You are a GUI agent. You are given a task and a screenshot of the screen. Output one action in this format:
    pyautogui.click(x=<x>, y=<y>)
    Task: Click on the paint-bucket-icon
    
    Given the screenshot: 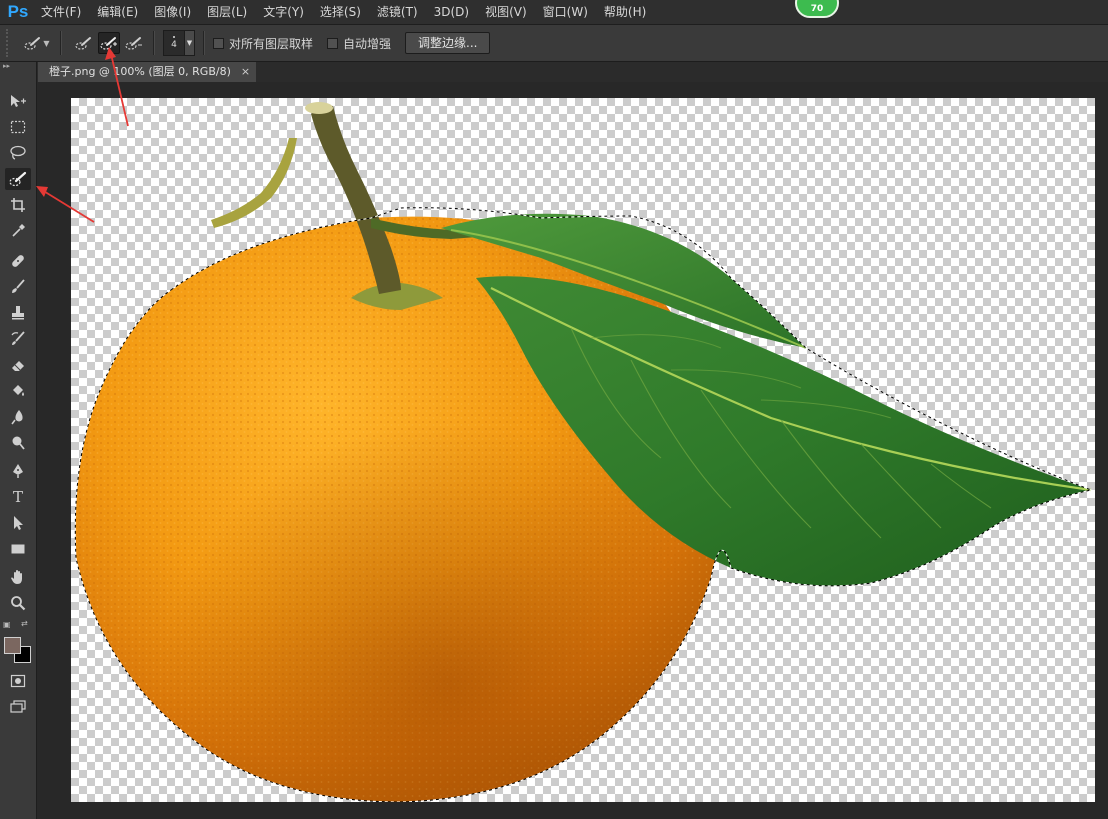 What is the action you would take?
    pyautogui.click(x=18, y=390)
    